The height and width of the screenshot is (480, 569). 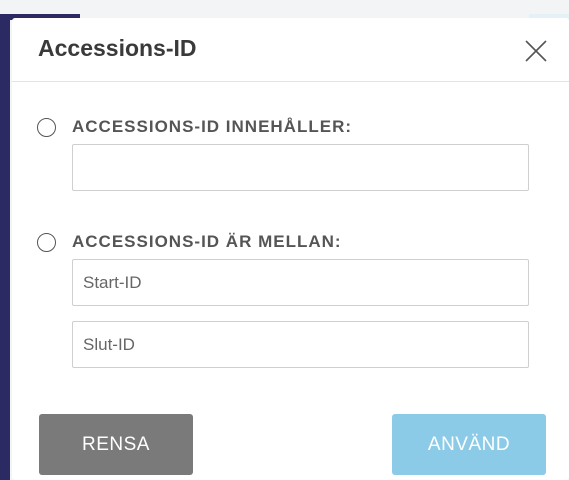 What do you see at coordinates (5, 247) in the screenshot?
I see `background-sidebar-edge` at bounding box center [5, 247].